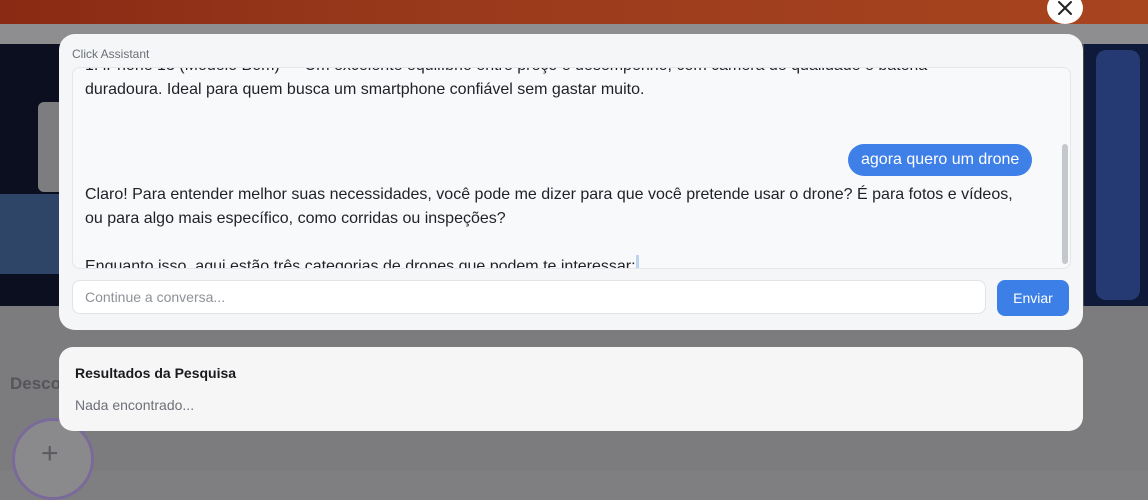  I want to click on banner-left-image, so click(30, 175).